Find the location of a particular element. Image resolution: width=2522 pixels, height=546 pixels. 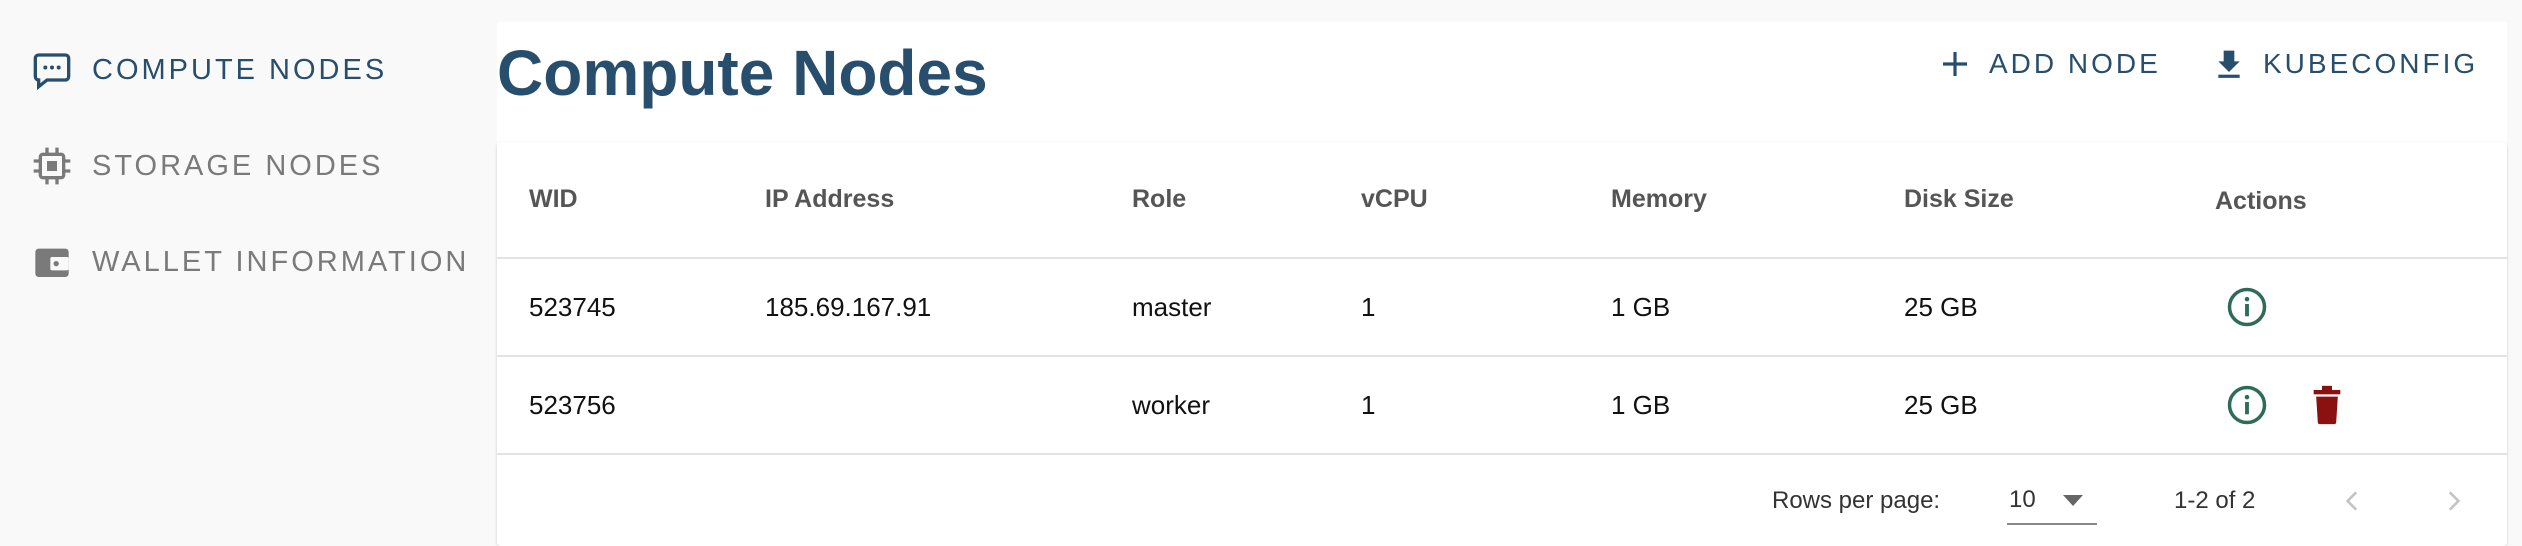

column-header-ip-address: IP Address is located at coordinates (829, 199).